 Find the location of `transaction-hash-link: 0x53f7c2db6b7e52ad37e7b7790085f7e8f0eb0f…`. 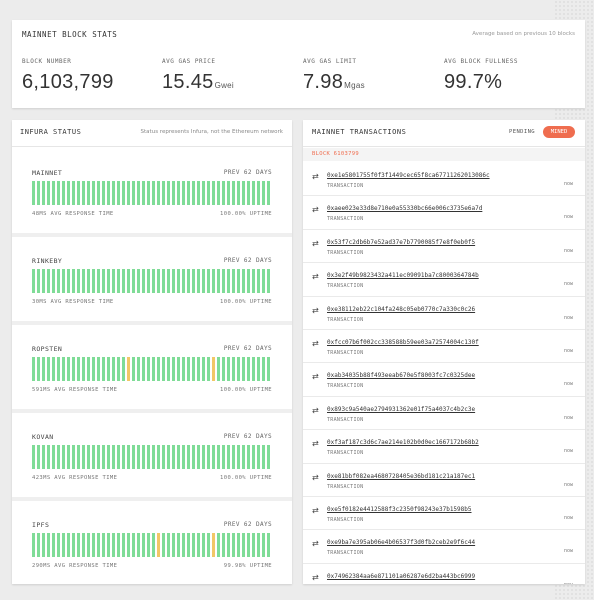

transaction-hash-link: 0x53f7c2db6b7e52ad37e7b7790085f7e8f0eb0f… is located at coordinates (412, 242).